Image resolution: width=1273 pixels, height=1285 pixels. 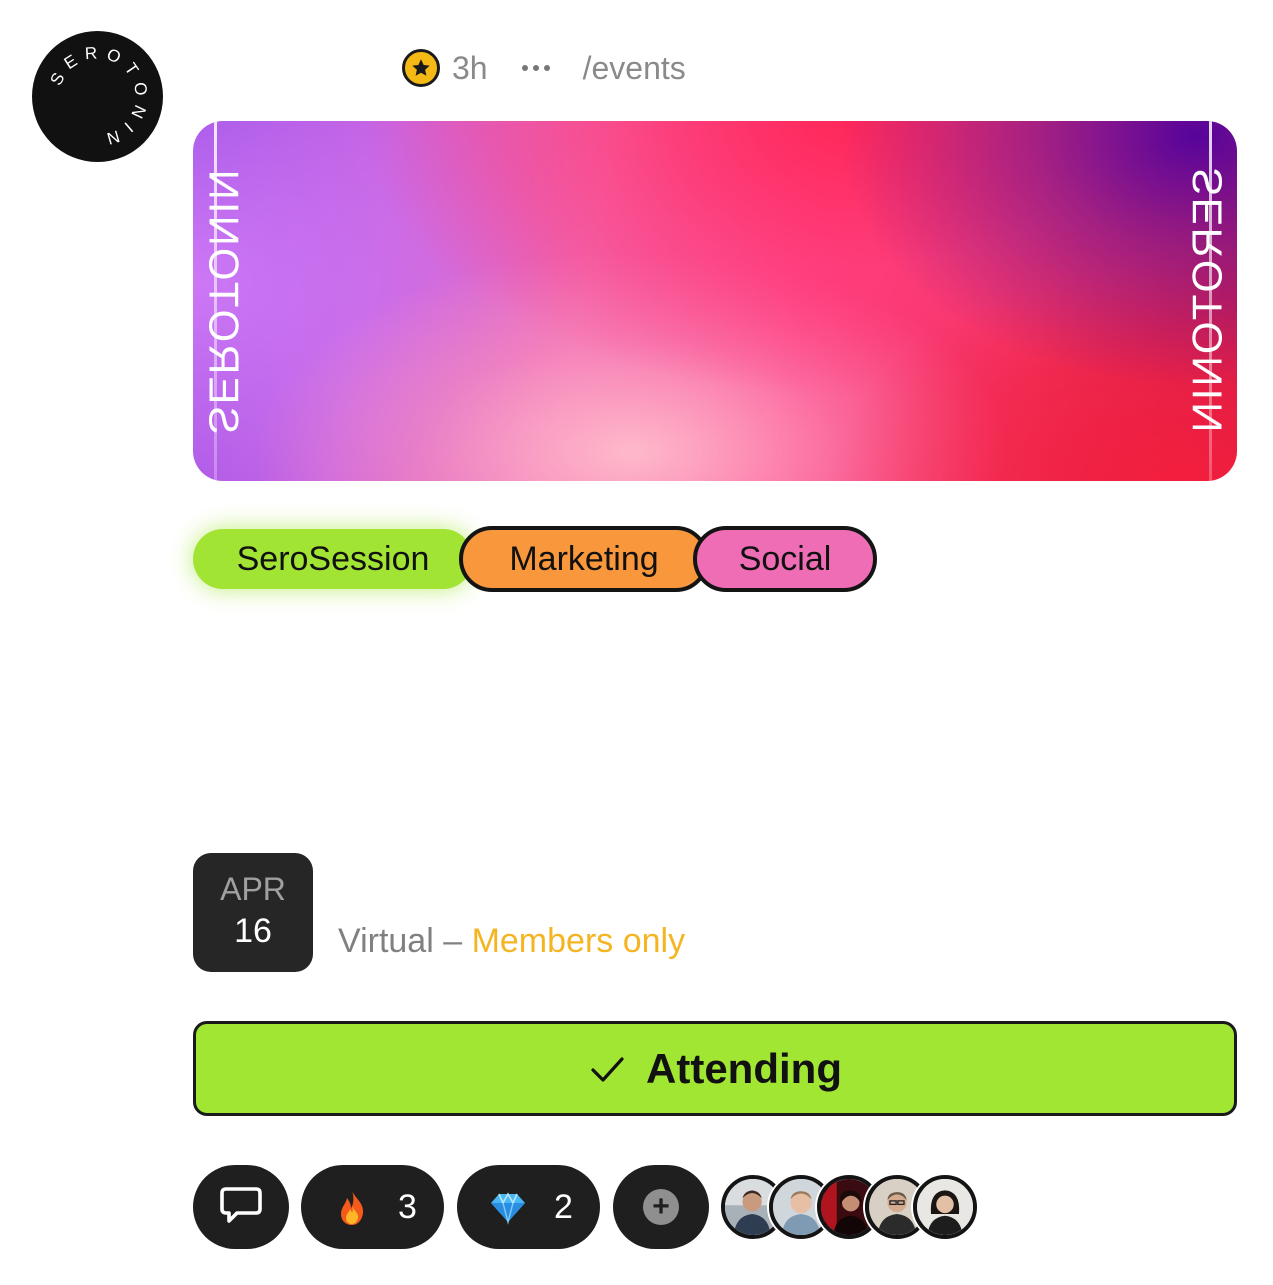 I want to click on tag-marketing: Marketing, so click(x=584, y=559).